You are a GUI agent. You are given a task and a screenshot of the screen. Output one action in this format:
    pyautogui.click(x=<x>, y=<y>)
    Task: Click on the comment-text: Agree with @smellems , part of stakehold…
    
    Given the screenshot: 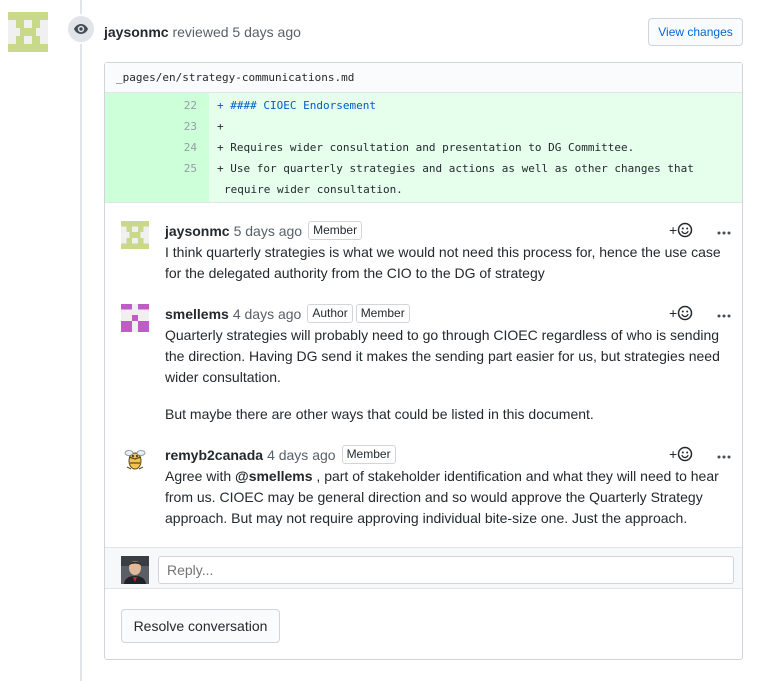 What is the action you would take?
    pyautogui.click(x=448, y=497)
    